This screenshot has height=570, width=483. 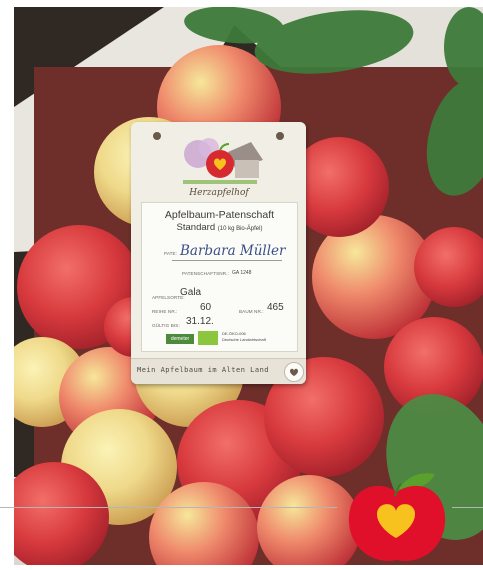 I want to click on baum-value: 465, so click(x=275, y=307).